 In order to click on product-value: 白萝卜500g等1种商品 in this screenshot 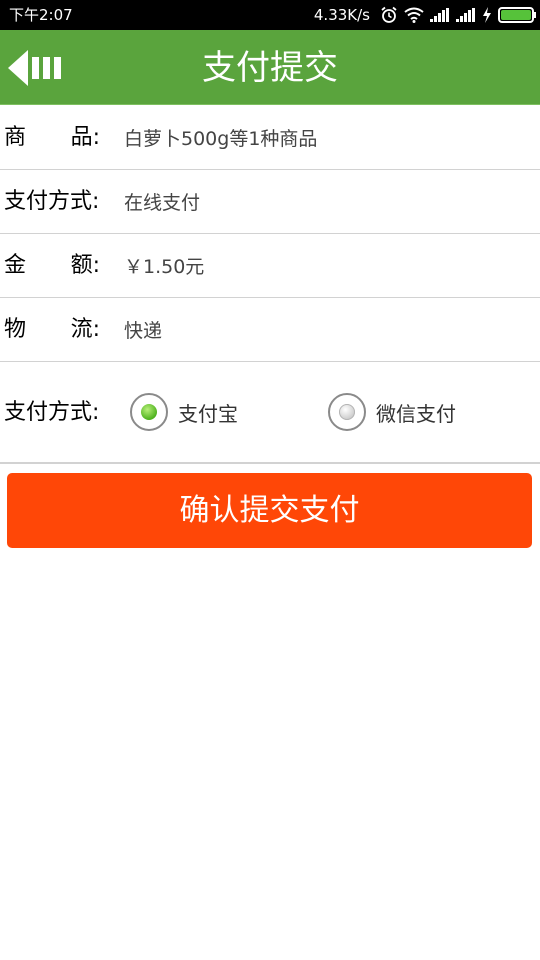, I will do `click(221, 139)`.